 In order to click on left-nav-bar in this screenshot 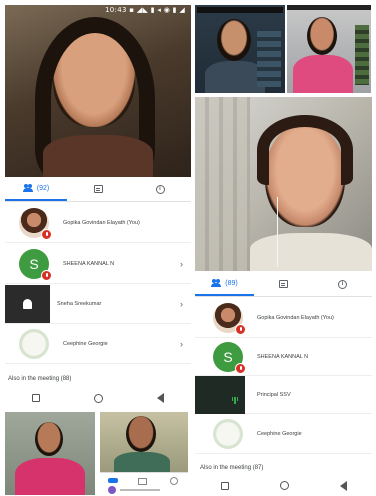, I will do `click(98, 398)`.